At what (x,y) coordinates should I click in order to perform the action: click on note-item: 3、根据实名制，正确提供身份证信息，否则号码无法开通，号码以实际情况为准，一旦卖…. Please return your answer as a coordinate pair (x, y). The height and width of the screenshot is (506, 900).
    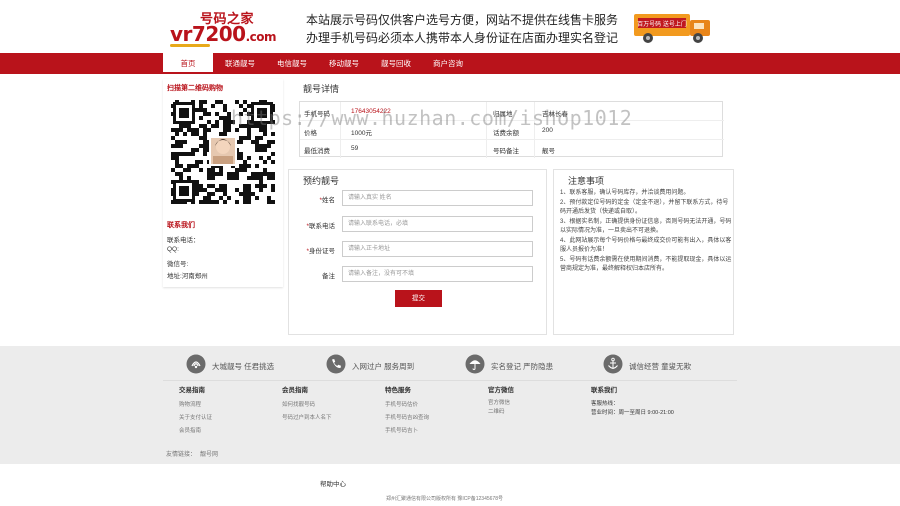
    Looking at the image, I should click on (646, 226).